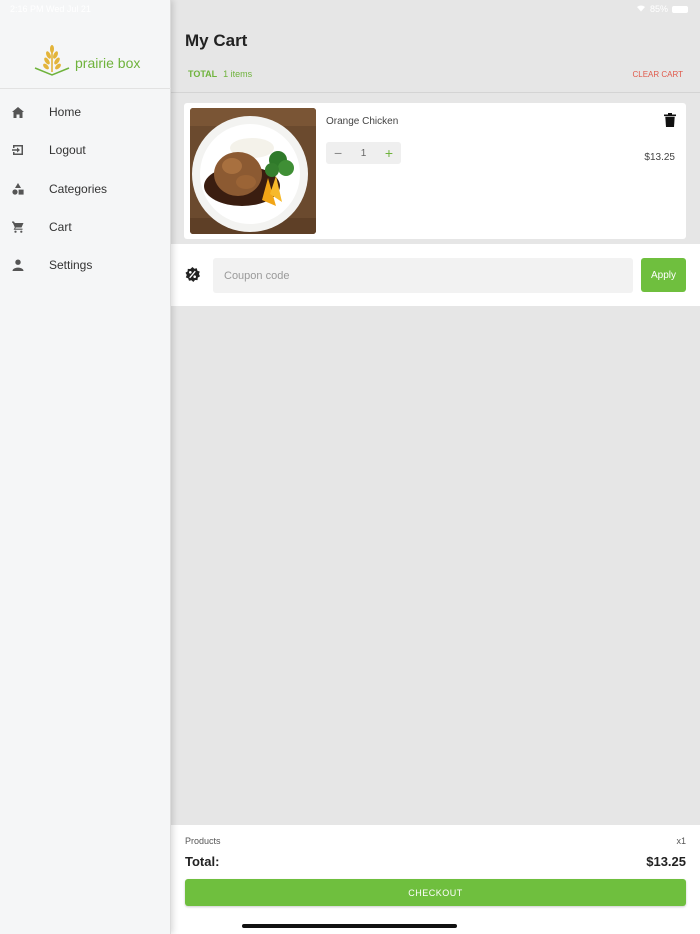  I want to click on order-summary: Products x1 Total: $13.25 CHECKOUT, so click(435, 879).